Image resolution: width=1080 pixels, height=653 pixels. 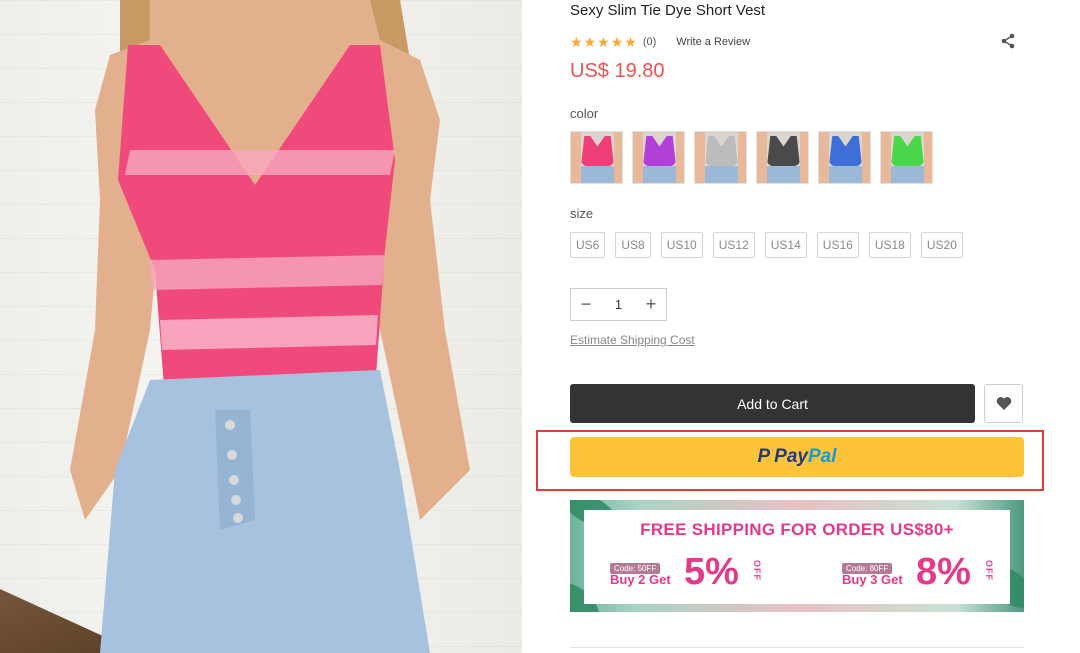 I want to click on size-option-us14: US14, so click(x=785, y=245).